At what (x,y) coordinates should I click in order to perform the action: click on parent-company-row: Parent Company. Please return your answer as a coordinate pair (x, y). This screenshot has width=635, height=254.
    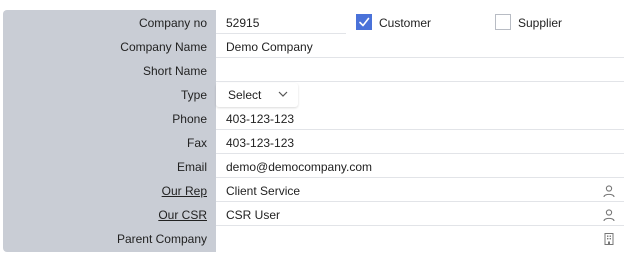
    Looking at the image, I should click on (315, 239).